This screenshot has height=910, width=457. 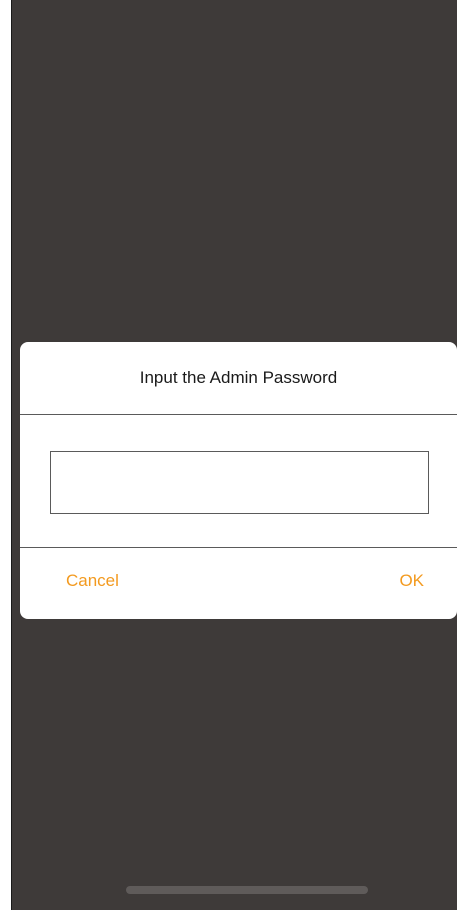 What do you see at coordinates (238, 377) in the screenshot?
I see `dialog-title: Input the Admin Password` at bounding box center [238, 377].